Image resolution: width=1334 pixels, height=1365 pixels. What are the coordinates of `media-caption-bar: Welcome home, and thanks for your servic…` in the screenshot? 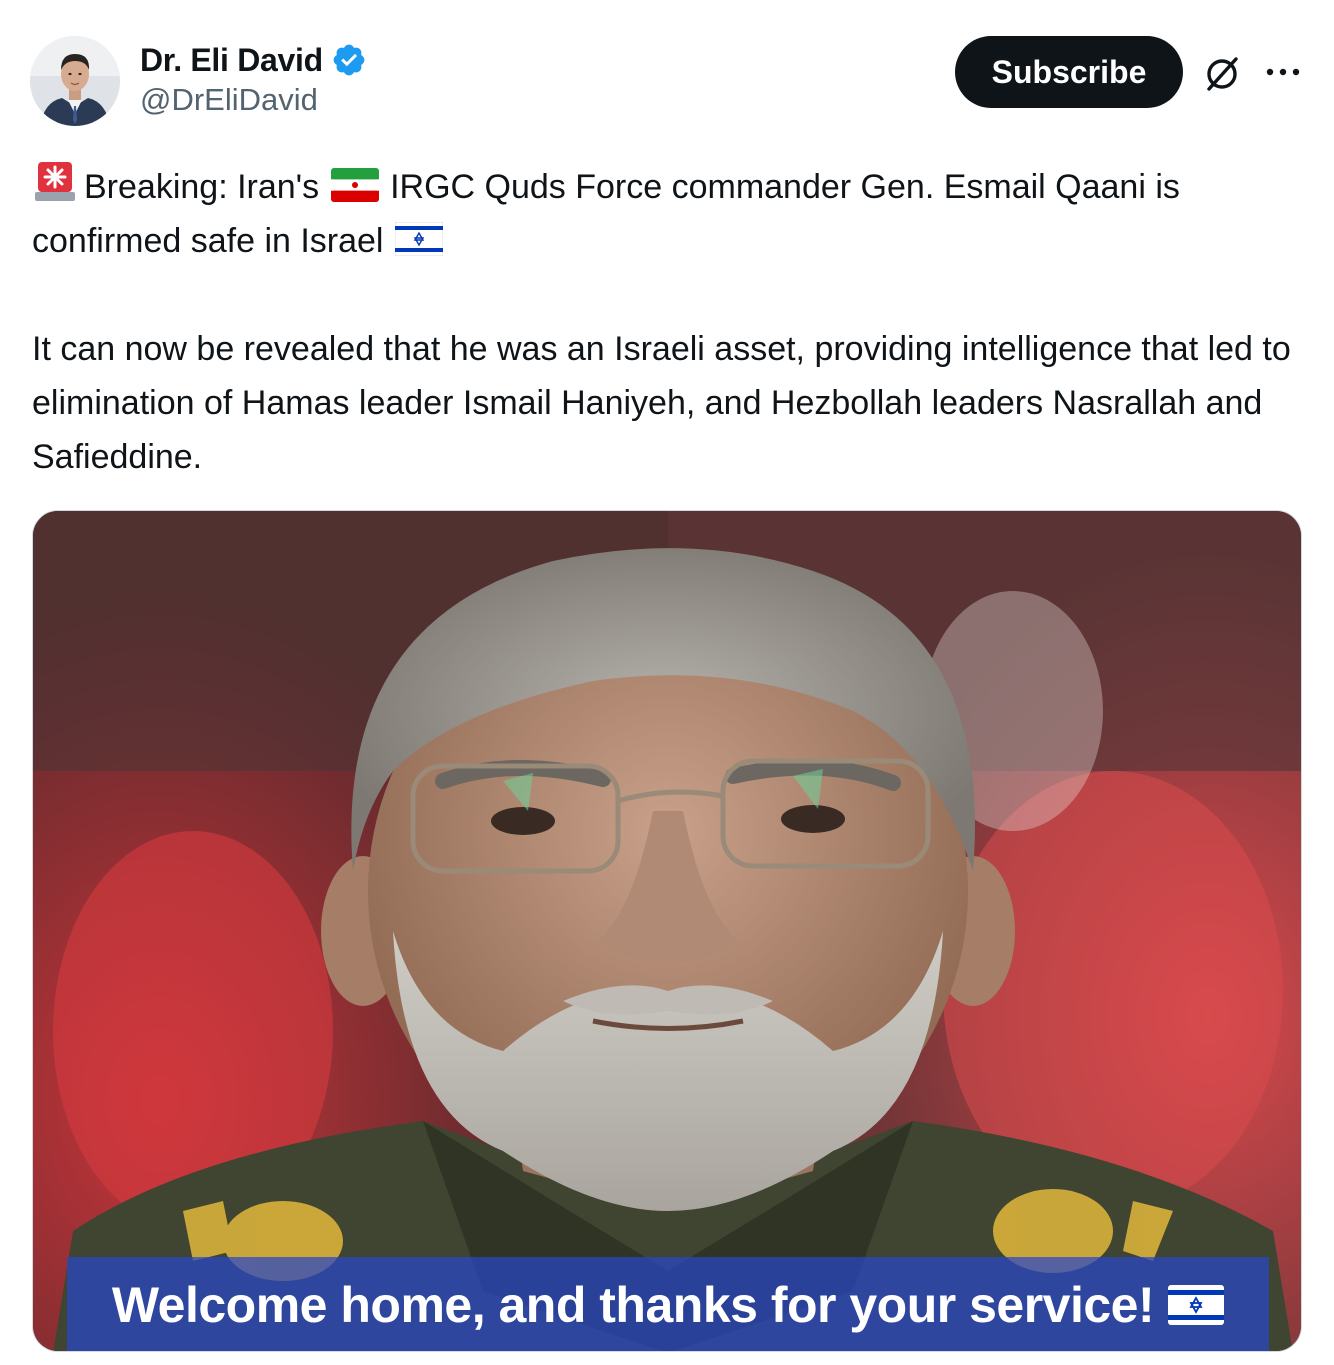 It's located at (668, 1304).